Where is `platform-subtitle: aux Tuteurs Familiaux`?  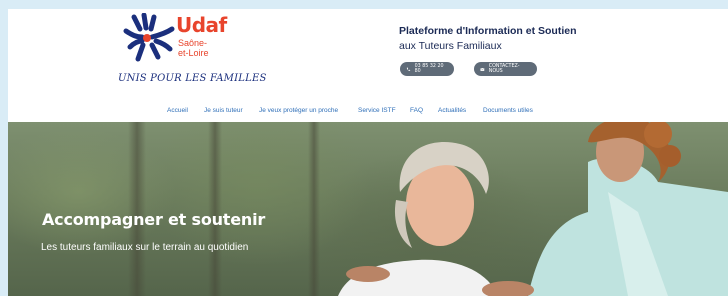 platform-subtitle: aux Tuteurs Familiaux is located at coordinates (450, 46).